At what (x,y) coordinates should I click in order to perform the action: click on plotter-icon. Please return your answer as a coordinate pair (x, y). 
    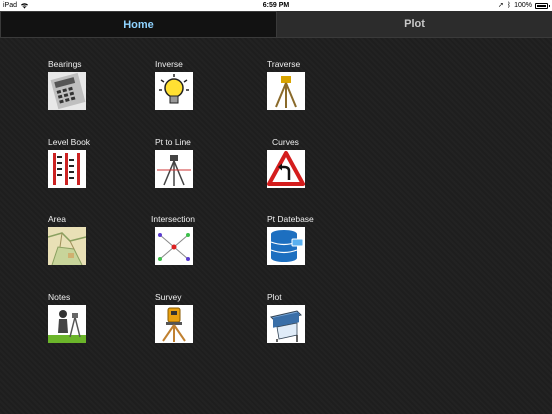
    Looking at the image, I should click on (286, 324).